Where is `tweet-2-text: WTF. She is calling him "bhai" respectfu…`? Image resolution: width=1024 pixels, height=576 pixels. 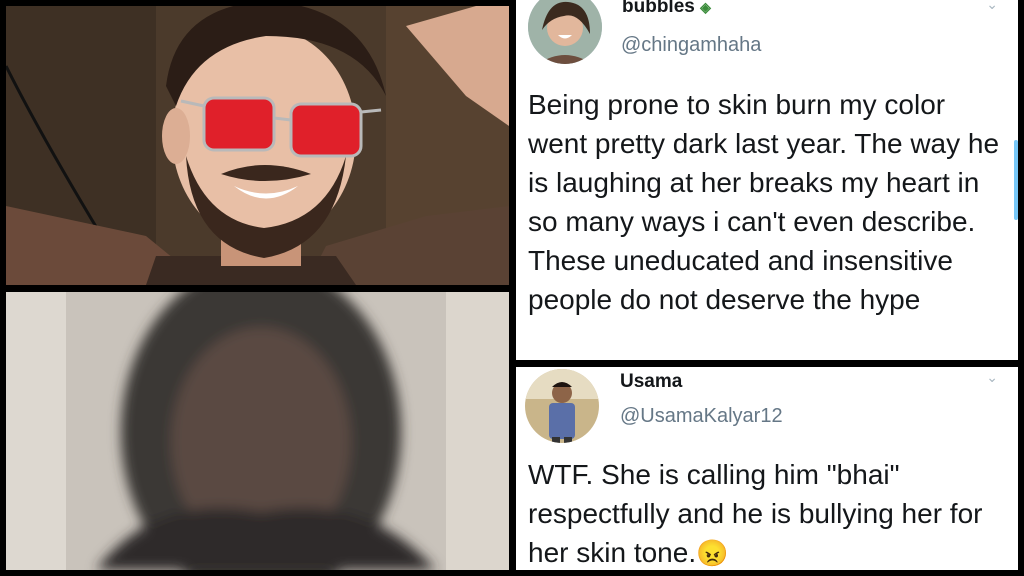
tweet-2-text: WTF. She is calling him "bhai" respectfu… is located at coordinates (755, 513).